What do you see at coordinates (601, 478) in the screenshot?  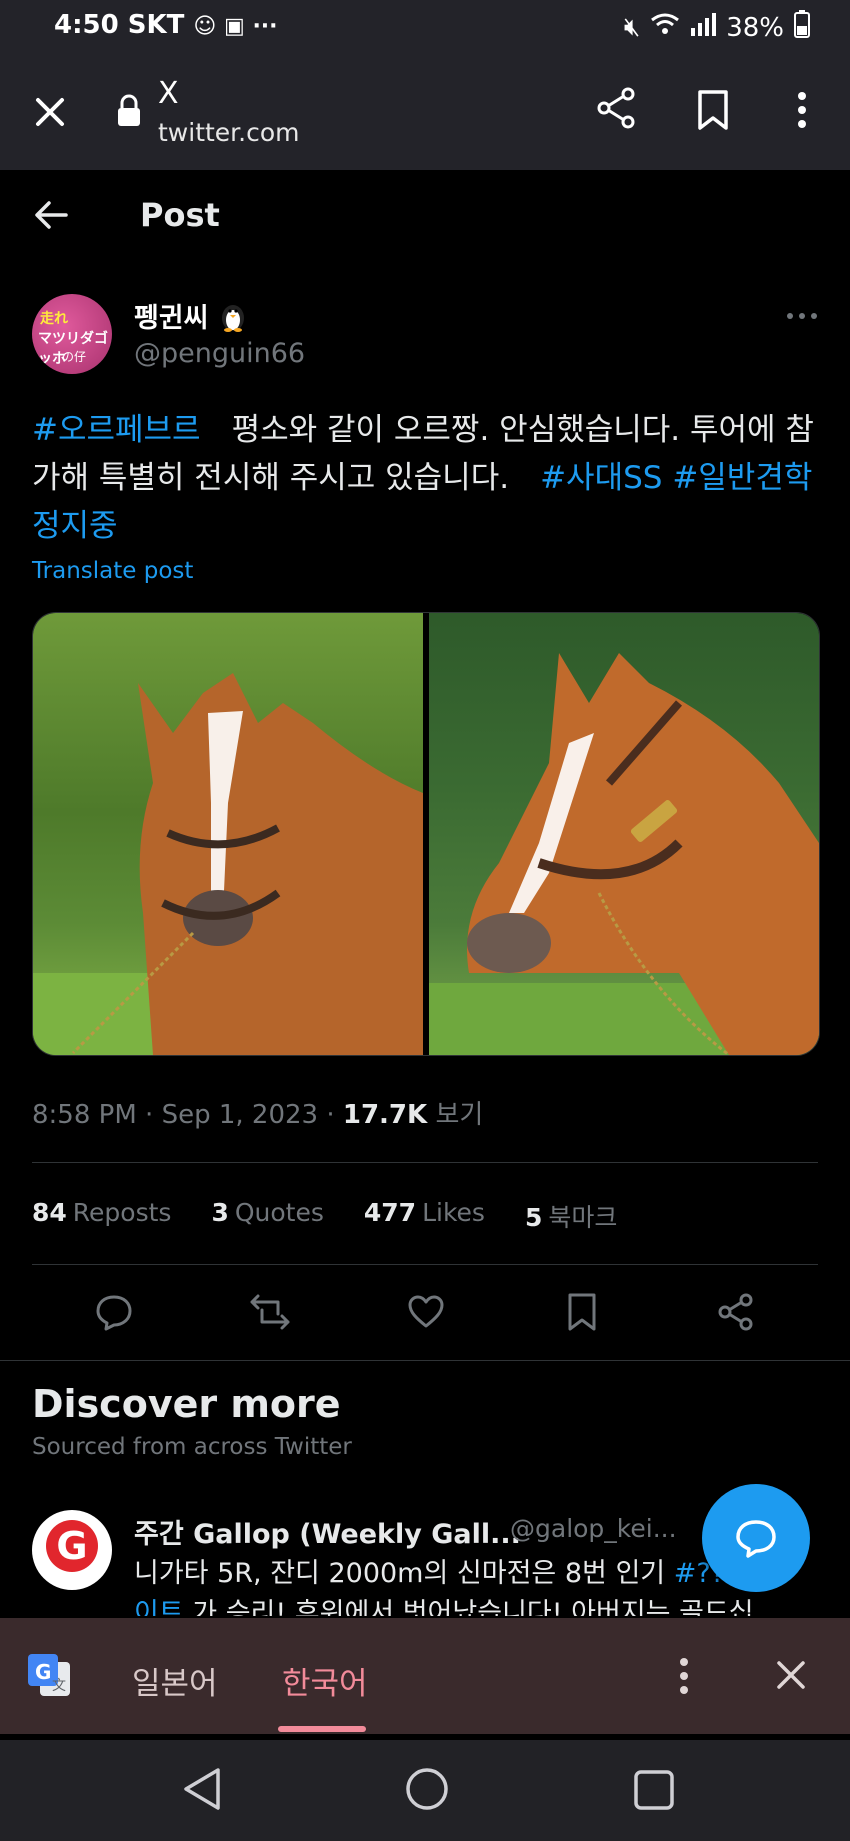 I see `hashtag-link: #사대SS` at bounding box center [601, 478].